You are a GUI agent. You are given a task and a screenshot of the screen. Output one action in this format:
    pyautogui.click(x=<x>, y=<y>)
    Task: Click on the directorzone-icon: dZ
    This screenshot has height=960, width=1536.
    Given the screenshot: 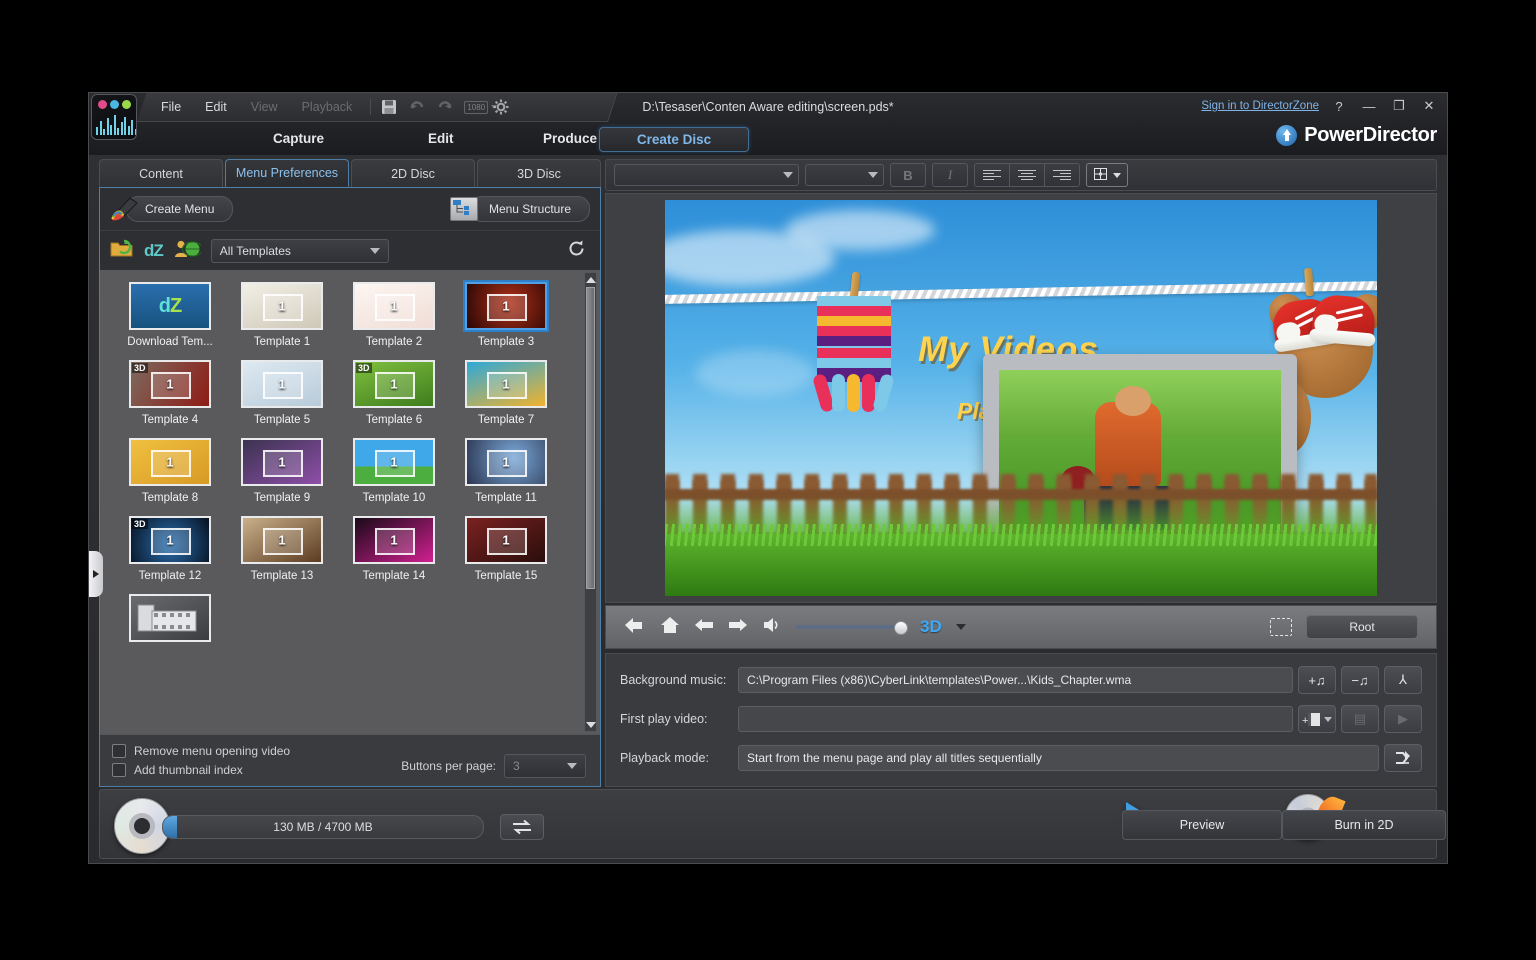 What is the action you would take?
    pyautogui.click(x=154, y=251)
    